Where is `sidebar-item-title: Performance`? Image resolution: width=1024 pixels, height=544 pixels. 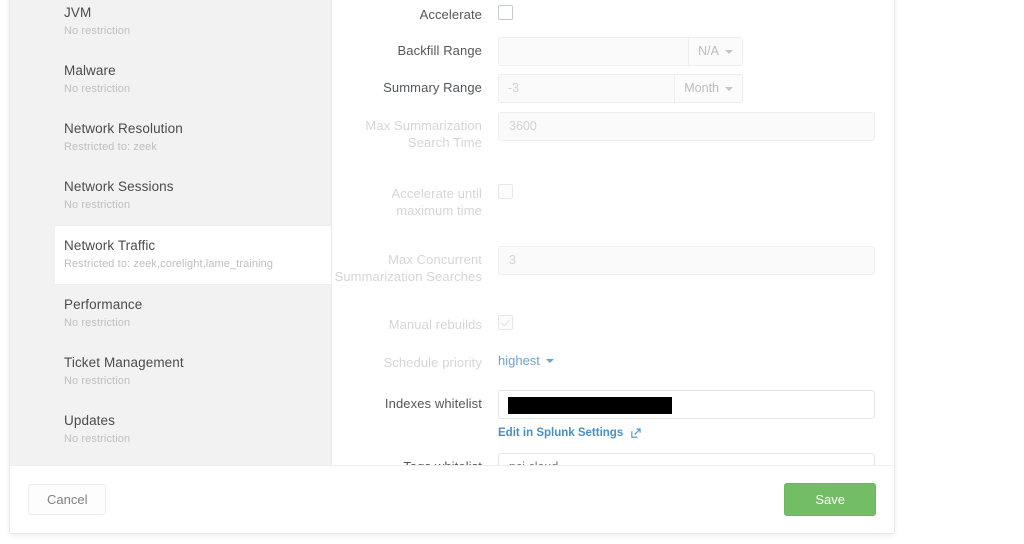
sidebar-item-title: Performance is located at coordinates (103, 304).